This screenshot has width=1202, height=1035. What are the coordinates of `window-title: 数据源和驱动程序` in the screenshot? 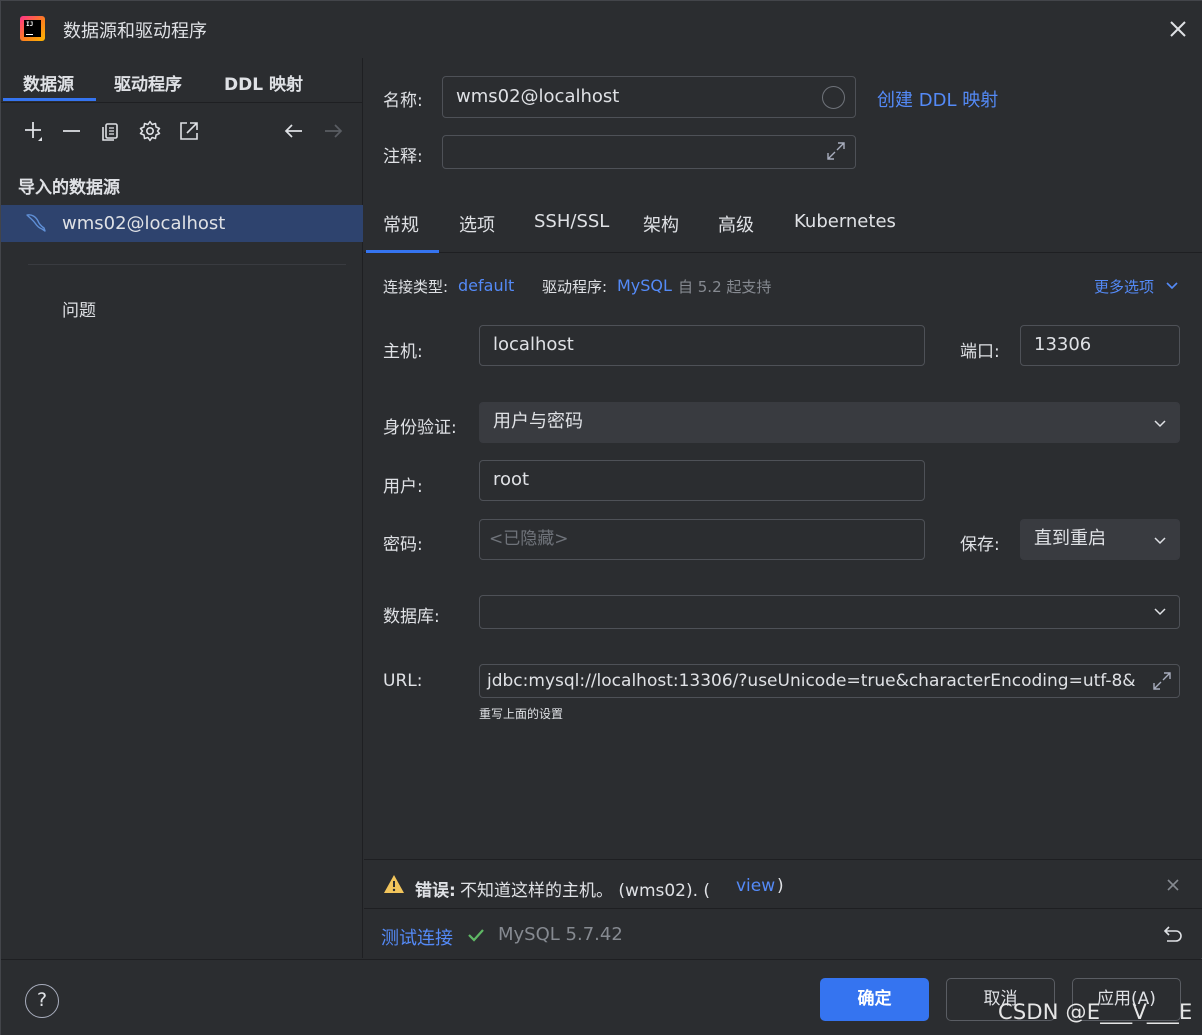 It's located at (135, 31).